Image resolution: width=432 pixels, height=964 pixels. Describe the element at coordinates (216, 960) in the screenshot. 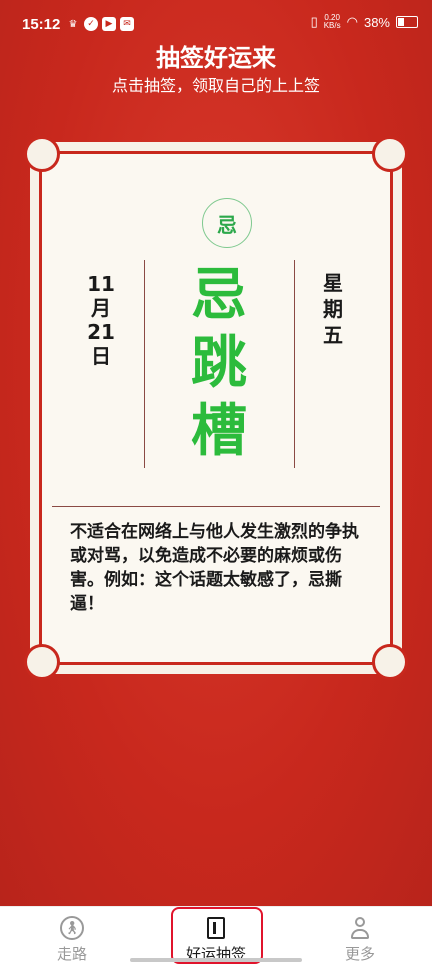

I see `home-indicator` at that location.